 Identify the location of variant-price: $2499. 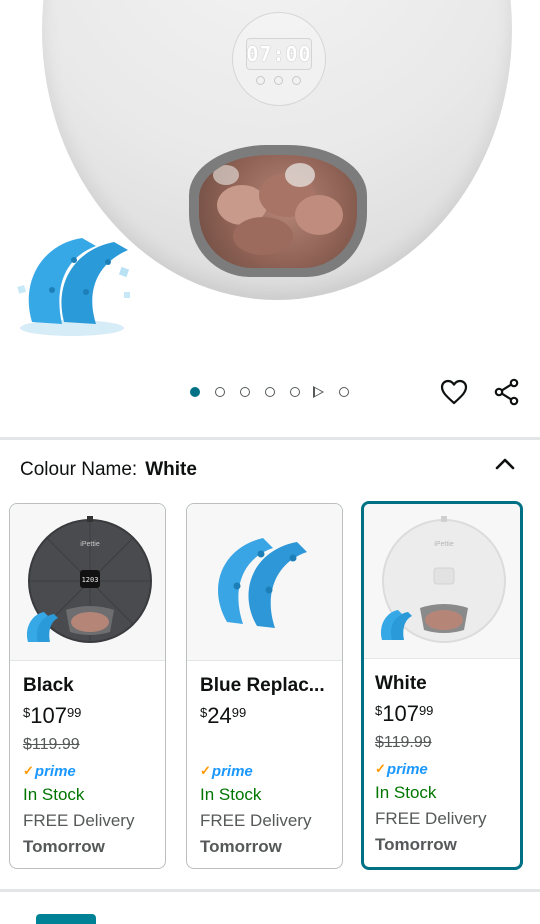
(223, 715).